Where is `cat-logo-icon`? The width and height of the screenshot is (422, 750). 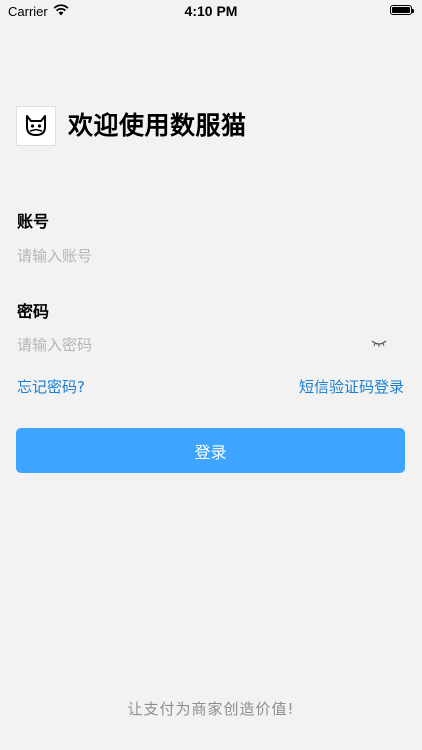 cat-logo-icon is located at coordinates (36, 126).